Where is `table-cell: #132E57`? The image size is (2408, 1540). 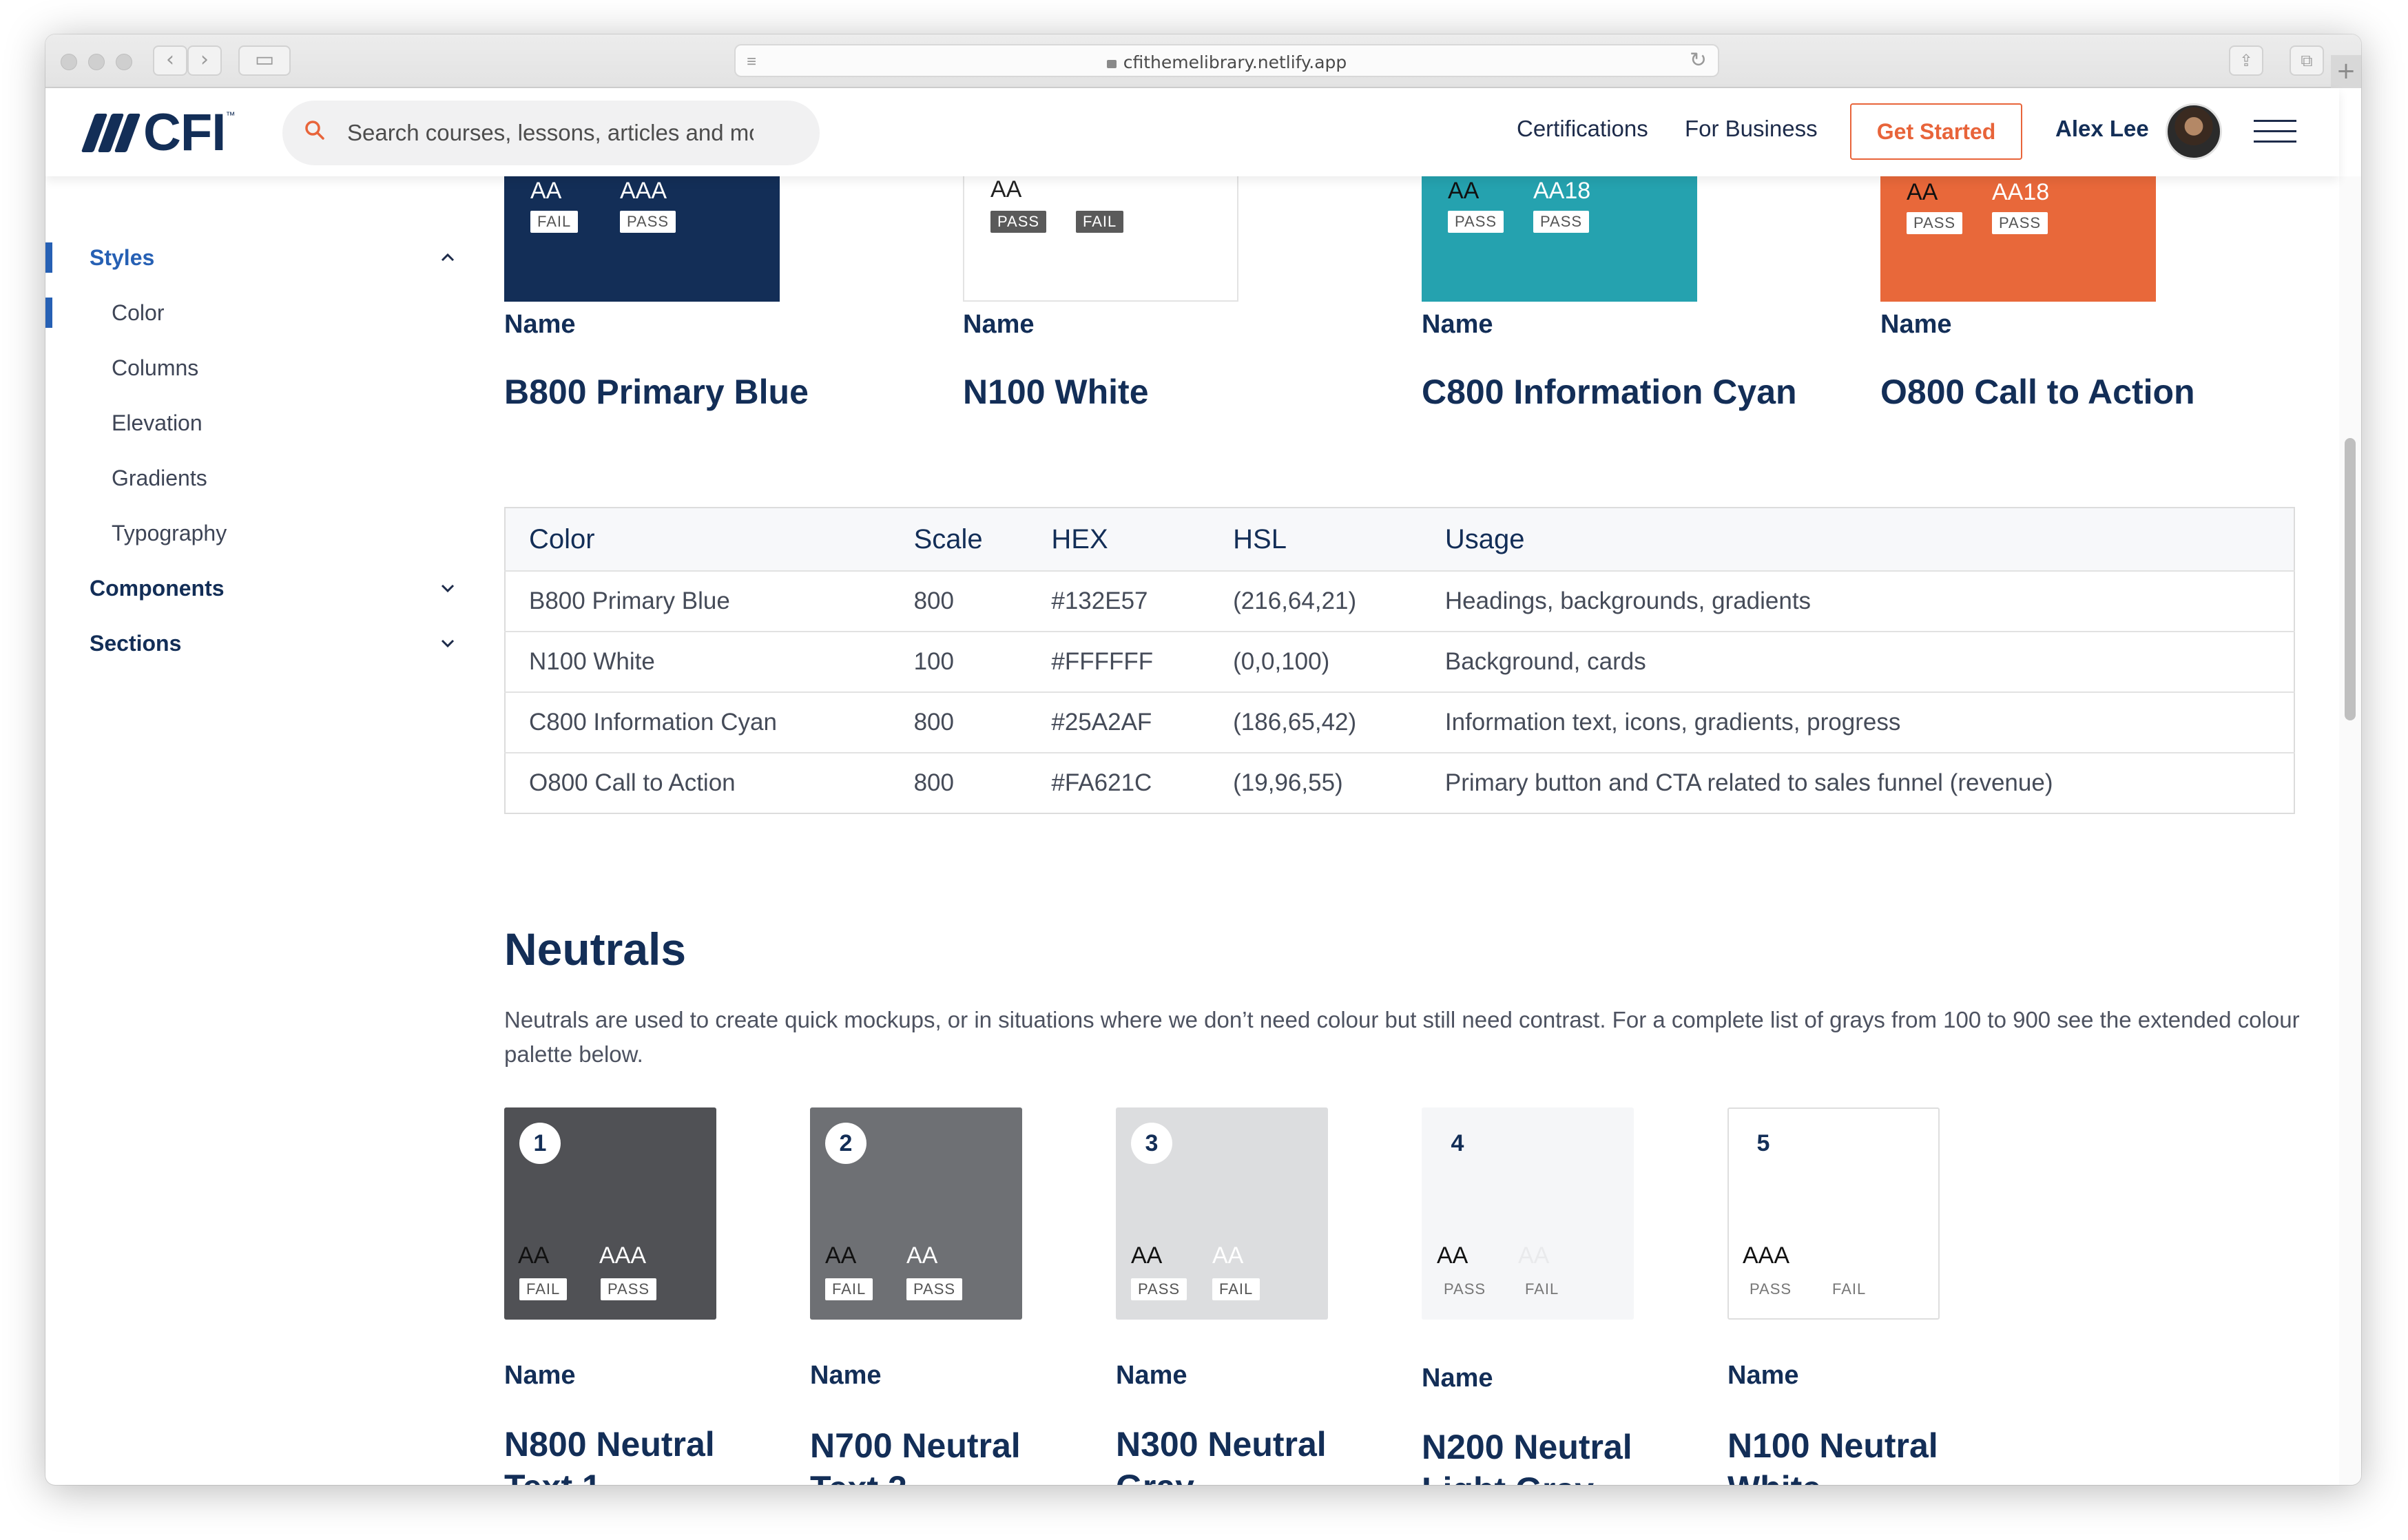 table-cell: #132E57 is located at coordinates (1119, 601).